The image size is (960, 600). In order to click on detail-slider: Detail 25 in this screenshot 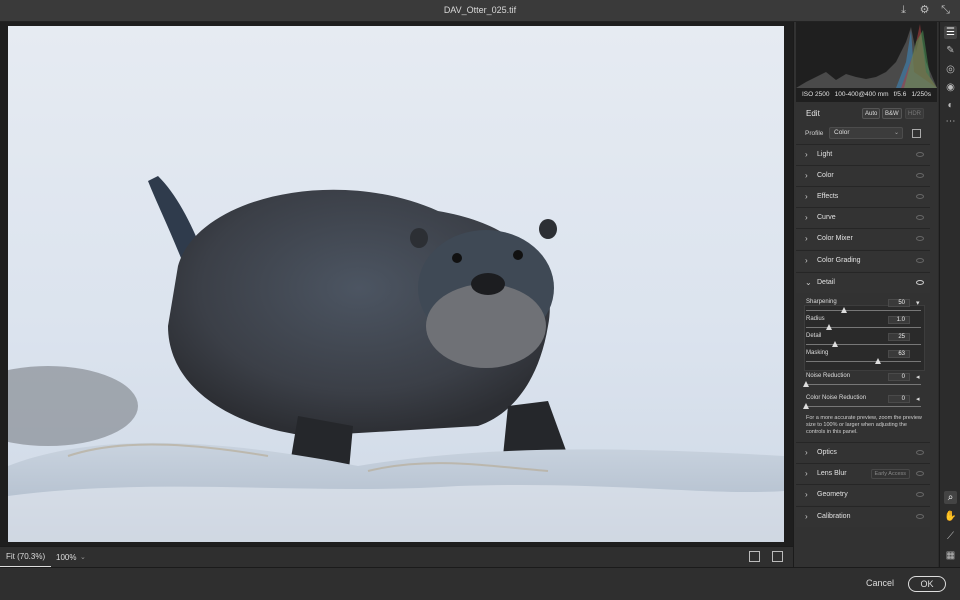, I will do `click(863, 341)`.